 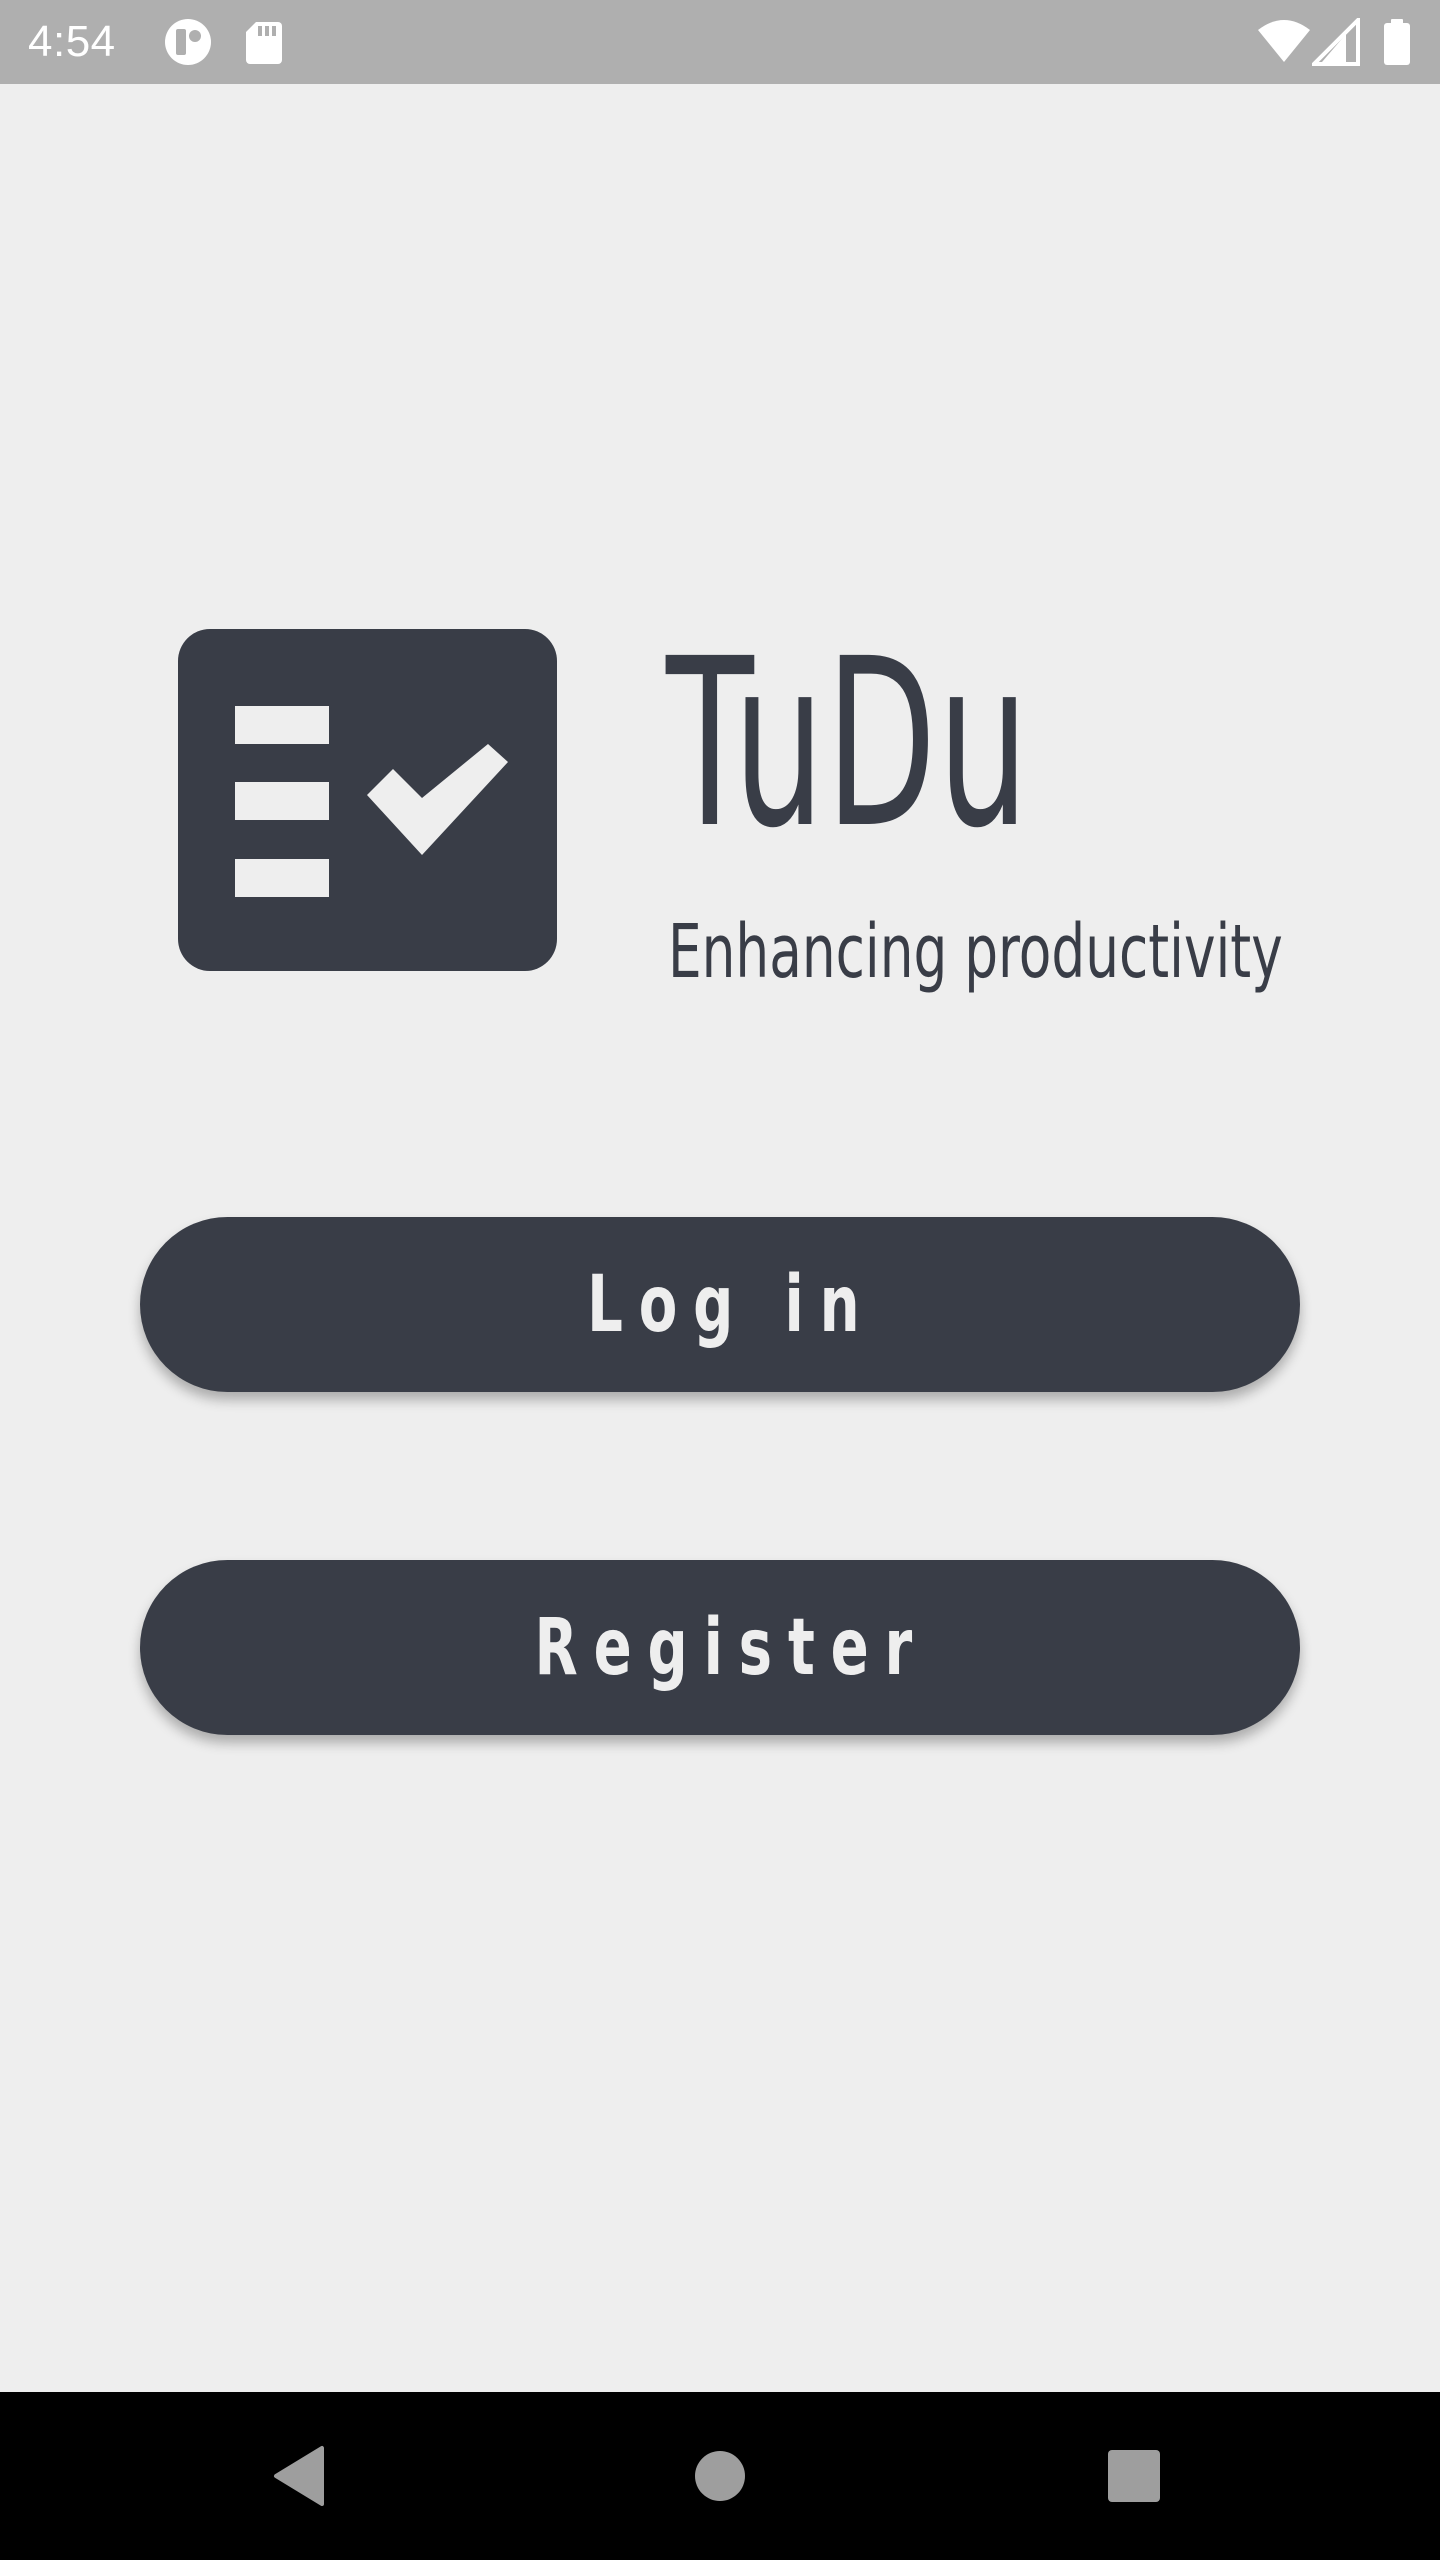 I want to click on recents-icon, so click(x=1134, y=2476).